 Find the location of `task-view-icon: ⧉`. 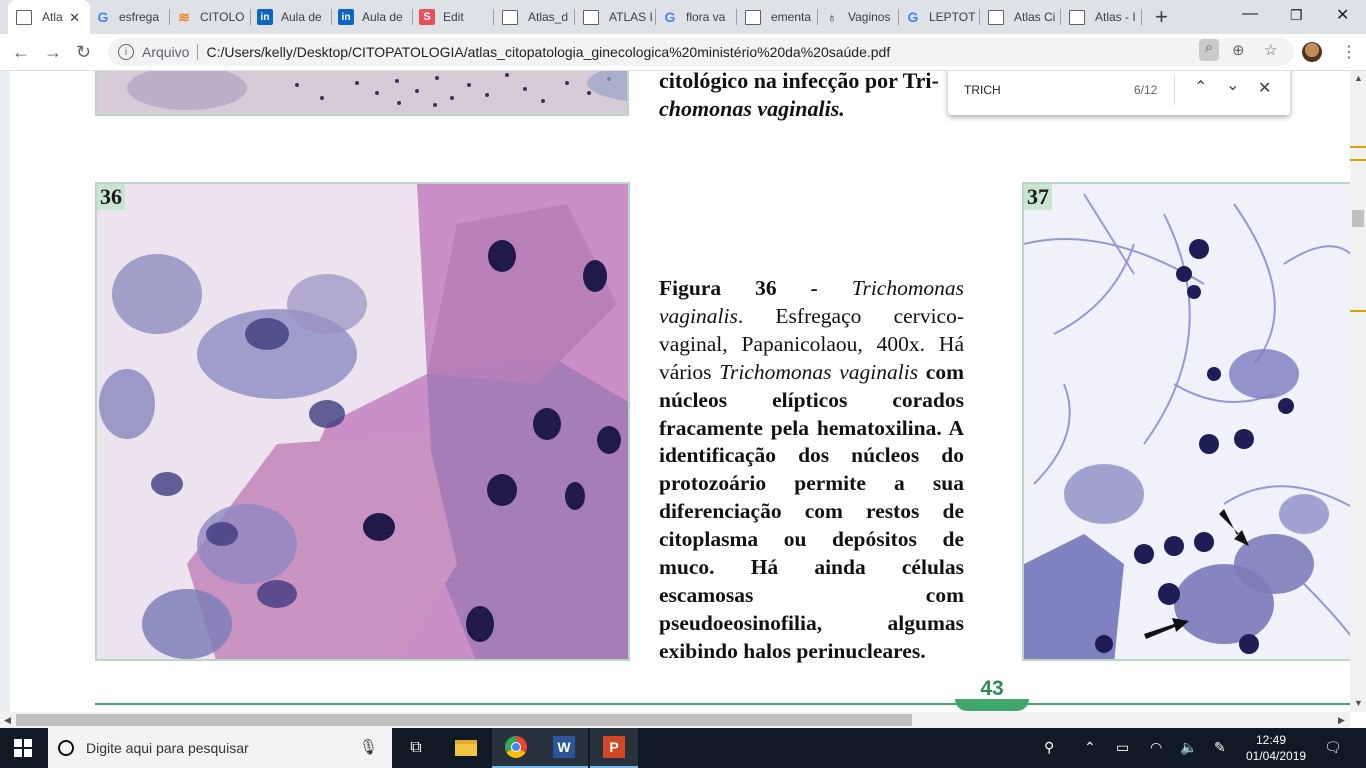

task-view-icon: ⧉ is located at coordinates (416, 748).